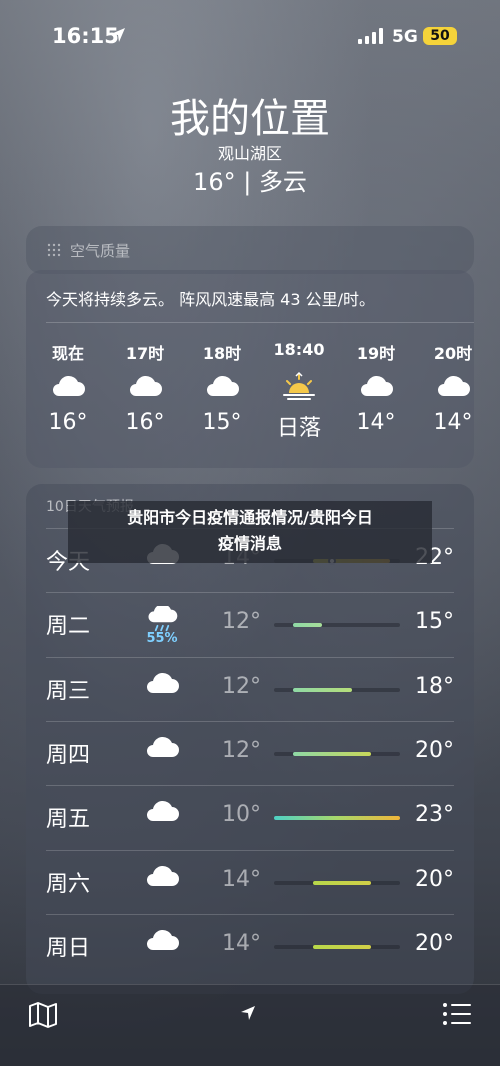 This screenshot has width=500, height=1066. I want to click on hourly-time: 18时, so click(222, 353).